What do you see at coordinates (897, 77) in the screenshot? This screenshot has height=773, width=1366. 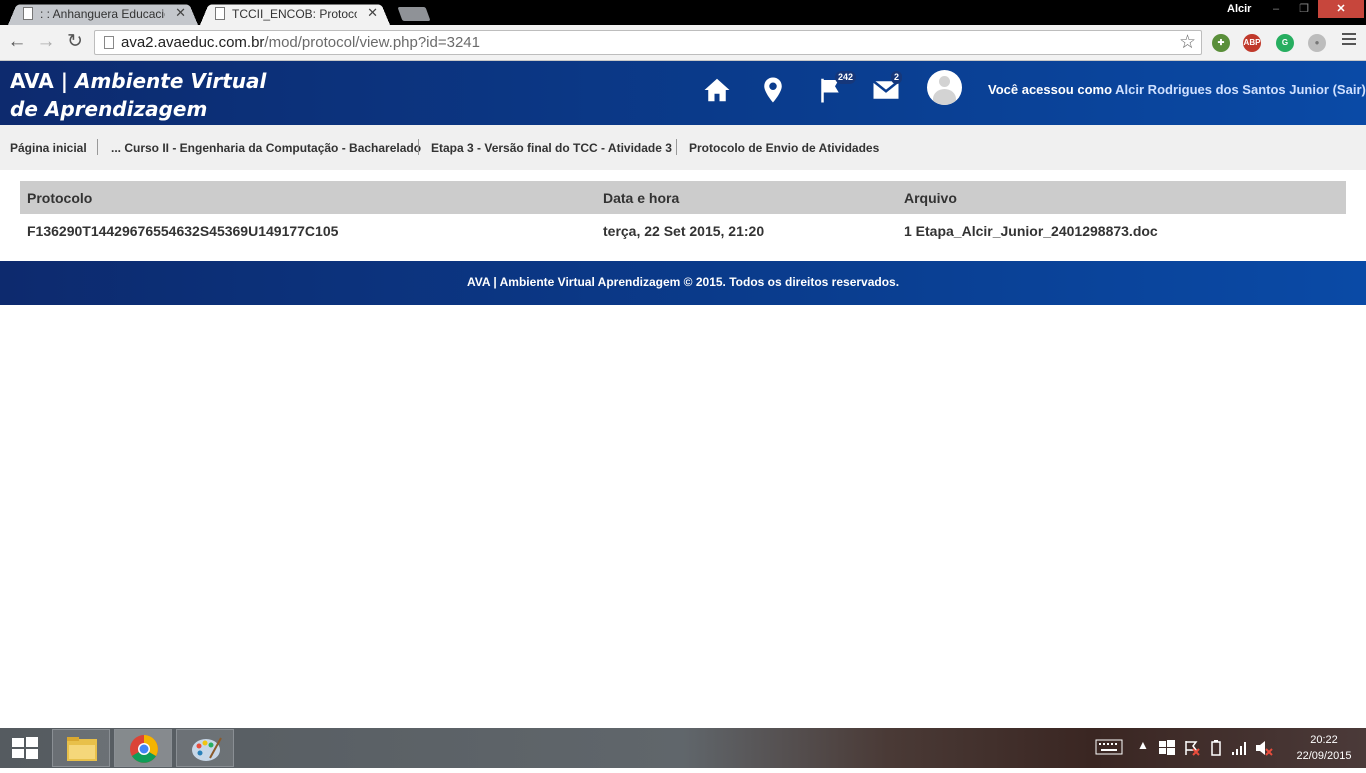 I see `mail-count-badge: 2` at bounding box center [897, 77].